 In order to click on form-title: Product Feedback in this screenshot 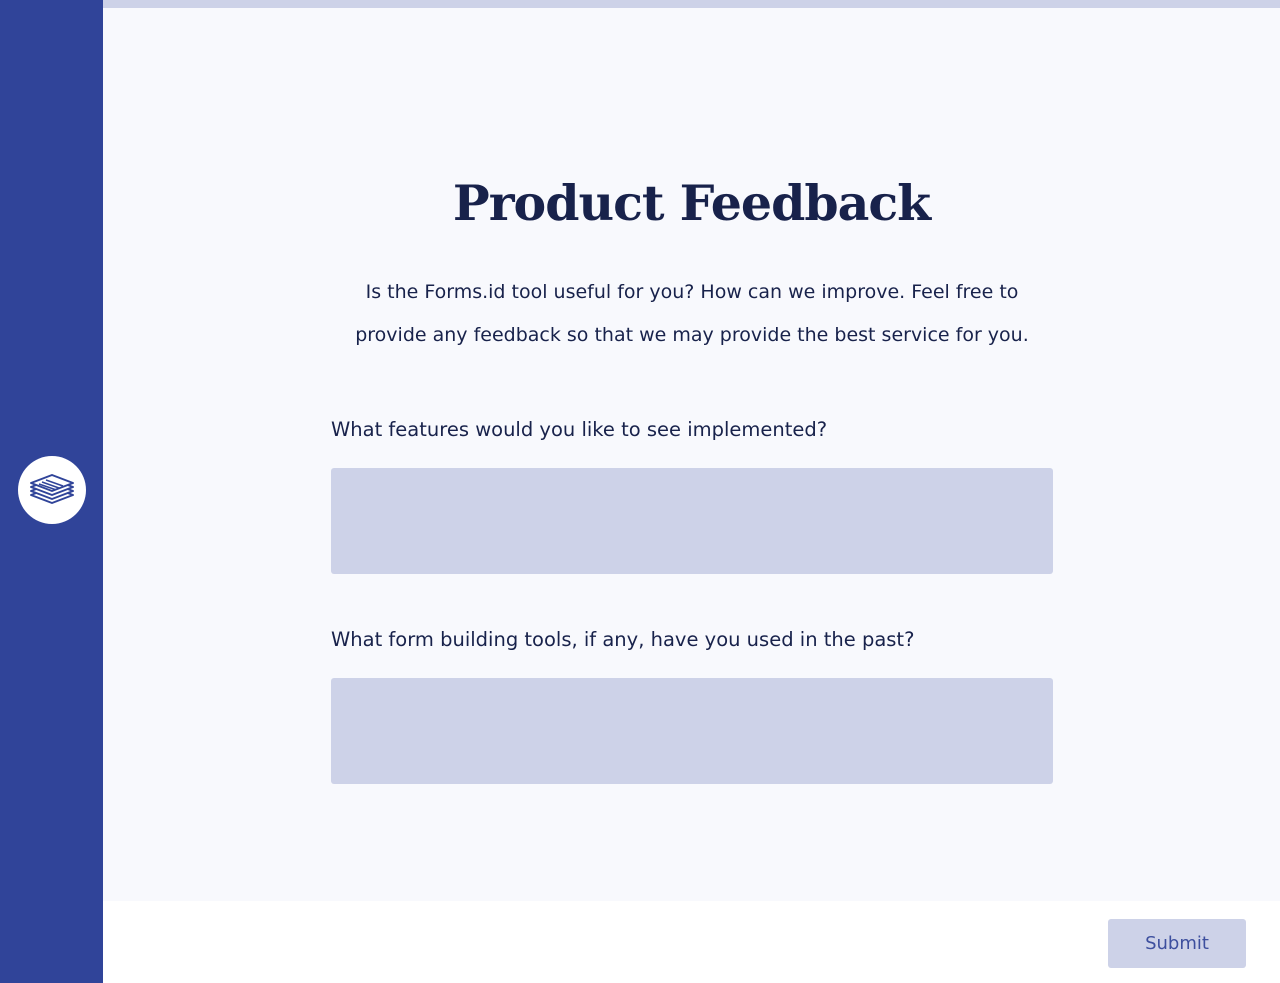, I will do `click(691, 203)`.